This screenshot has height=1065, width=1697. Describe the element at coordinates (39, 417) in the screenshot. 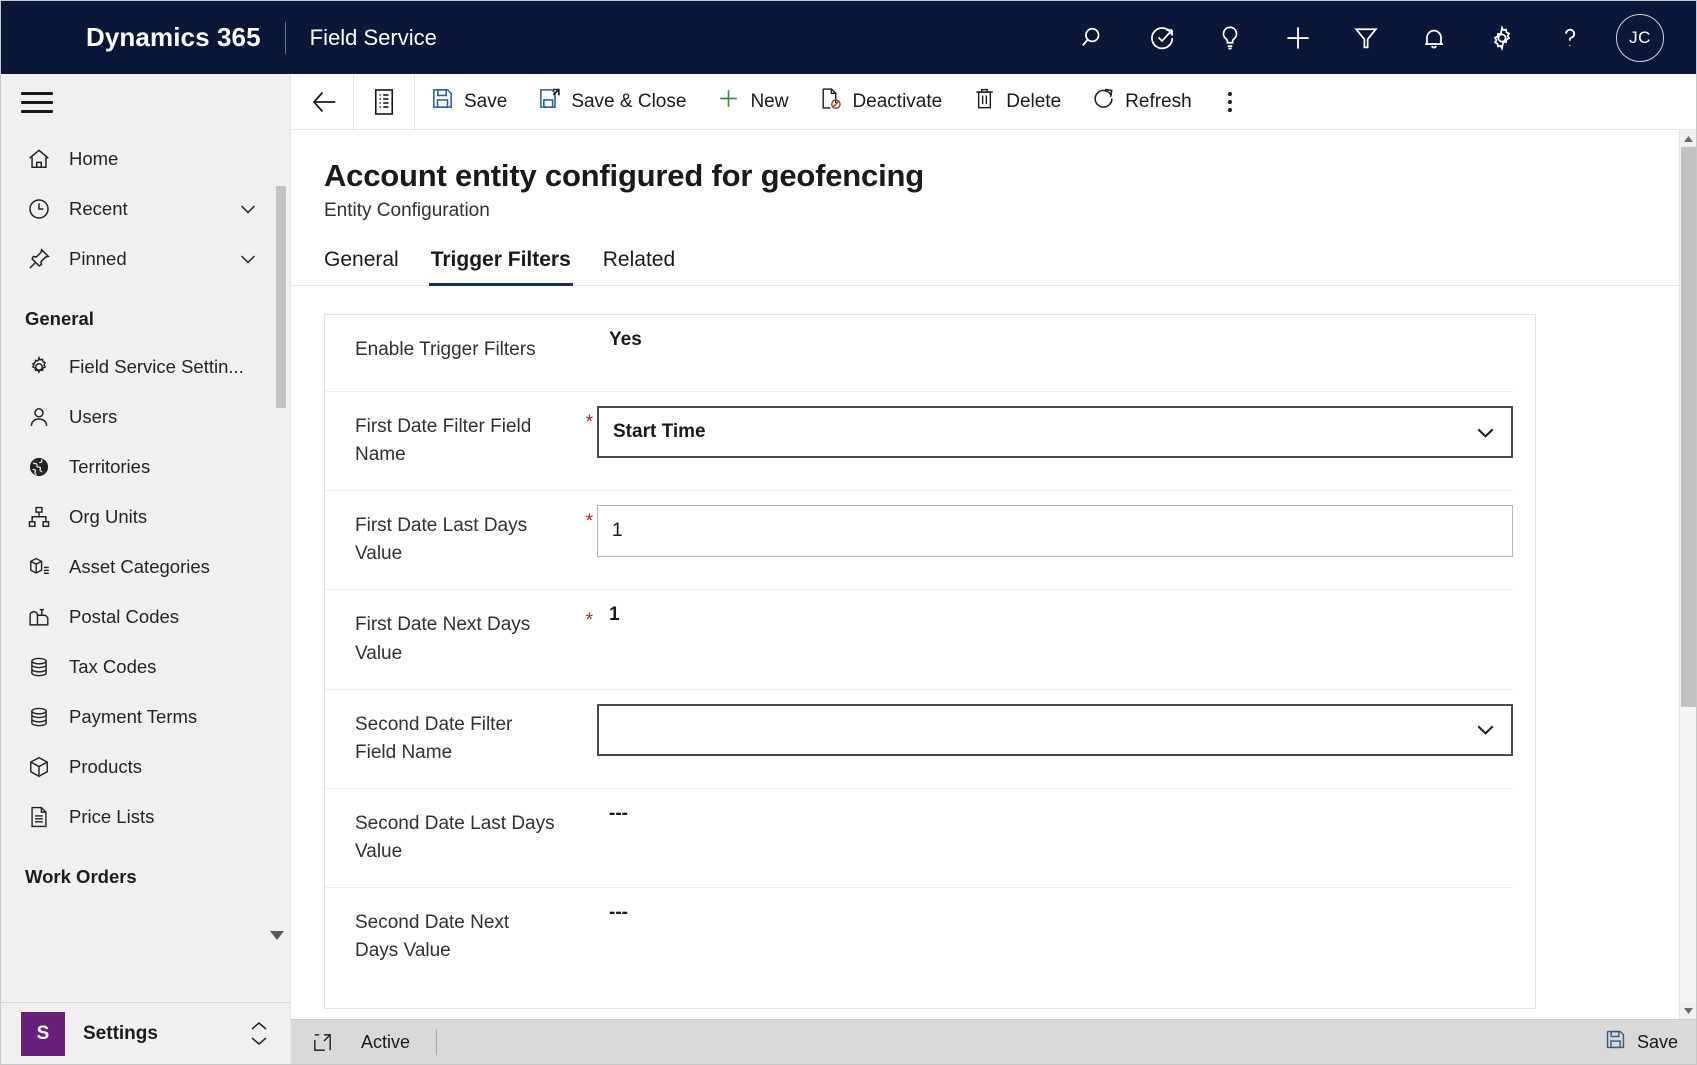

I see `person-icon` at that location.